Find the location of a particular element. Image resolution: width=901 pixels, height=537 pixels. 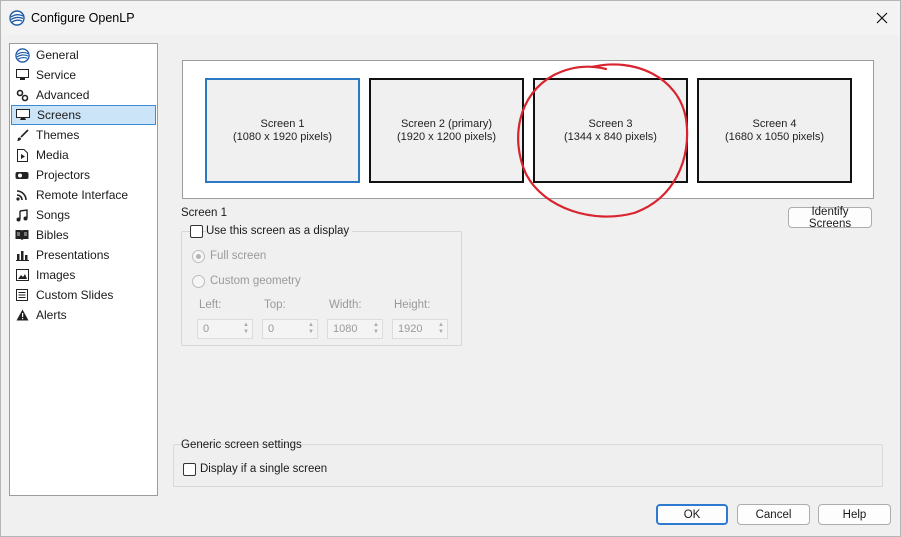

sidebar-item-projectors: Projectors is located at coordinates (83, 175).